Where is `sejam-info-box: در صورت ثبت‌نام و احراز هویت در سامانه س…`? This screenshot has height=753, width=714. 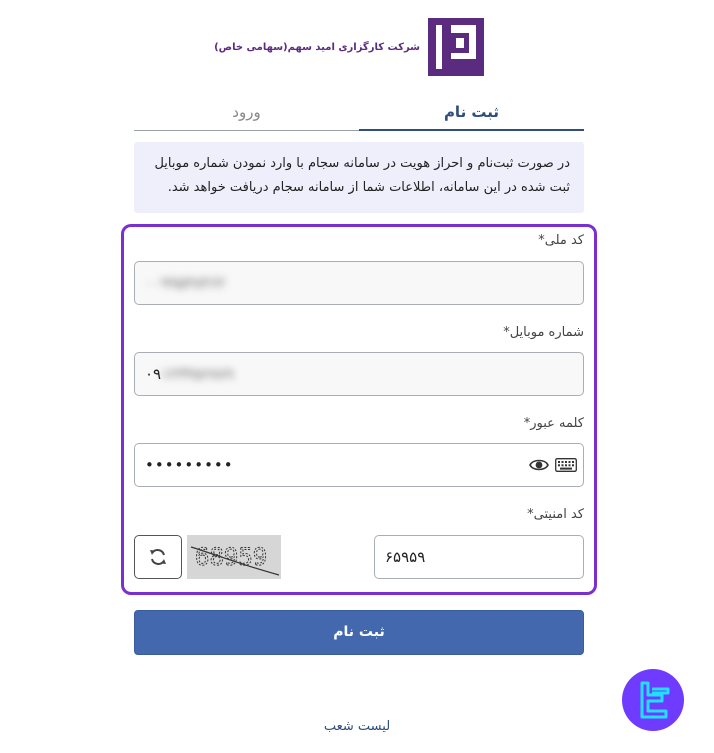 sejam-info-box: در صورت ثبت‌نام و احراز هویت در سامانه س… is located at coordinates (359, 177).